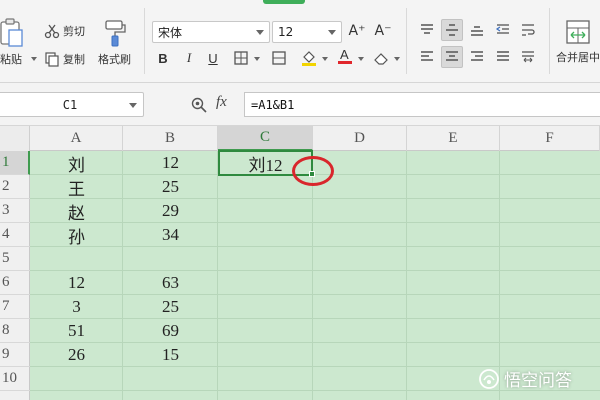 This screenshot has height=400, width=600. I want to click on cell-a3: 赵, so click(76, 211).